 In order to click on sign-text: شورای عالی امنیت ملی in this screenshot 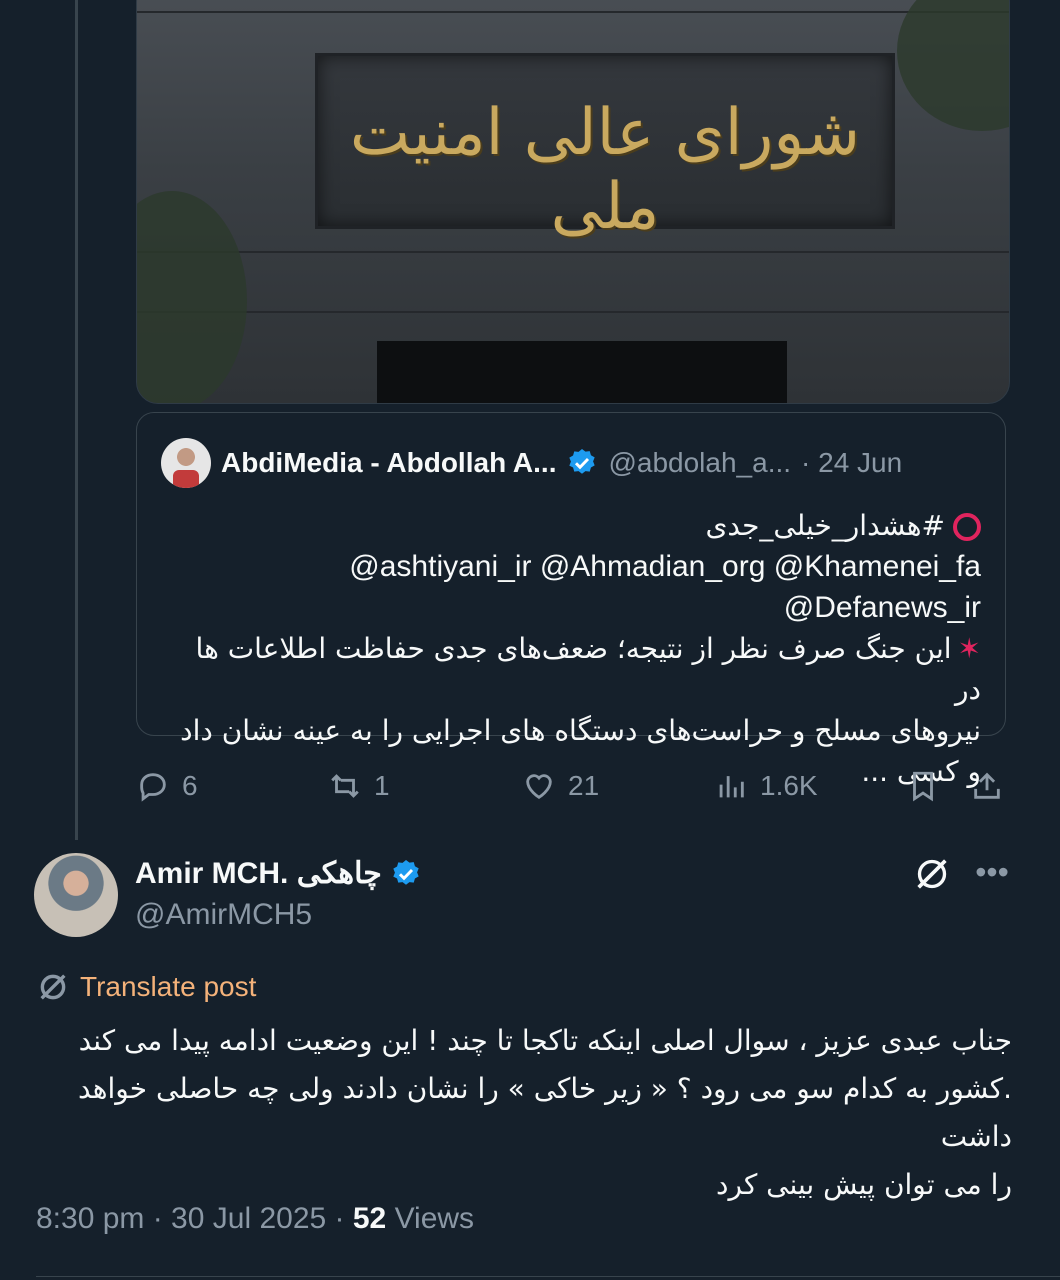, I will do `click(605, 170)`.